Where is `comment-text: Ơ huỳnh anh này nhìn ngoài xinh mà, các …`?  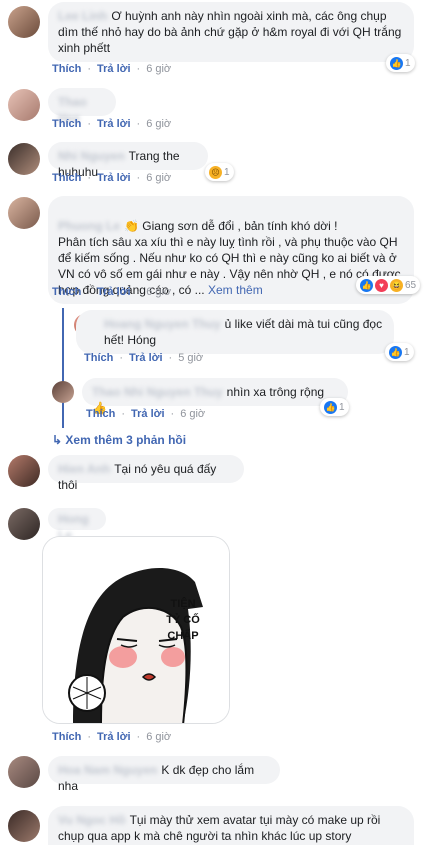
comment-text: Ơ huỳnh anh này nhìn ngoài xinh mà, các … is located at coordinates (230, 32).